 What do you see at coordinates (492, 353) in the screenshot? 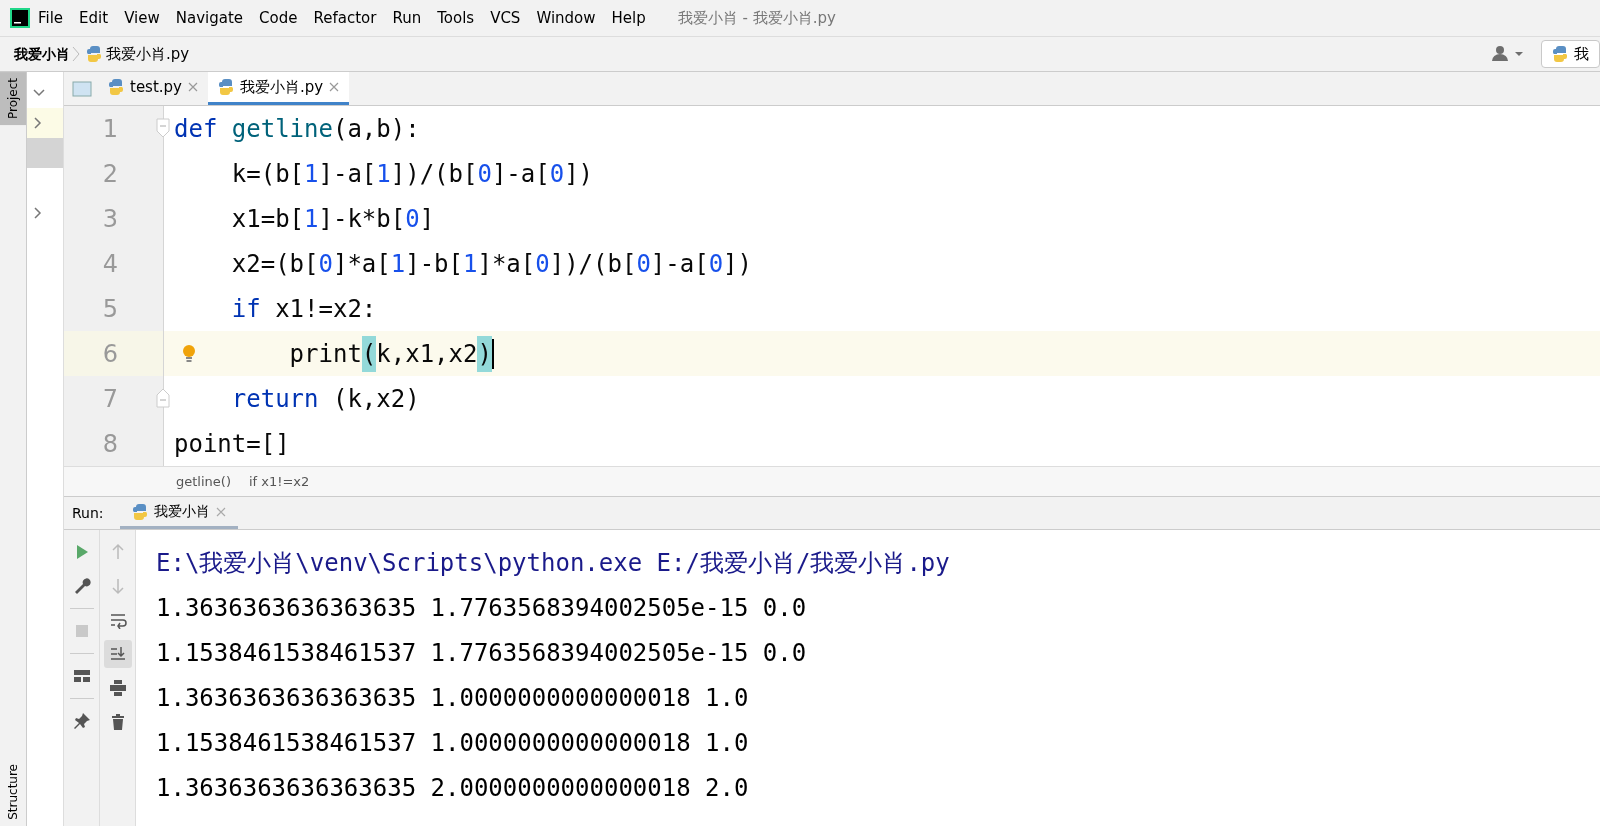
I see `text-cursor` at bounding box center [492, 353].